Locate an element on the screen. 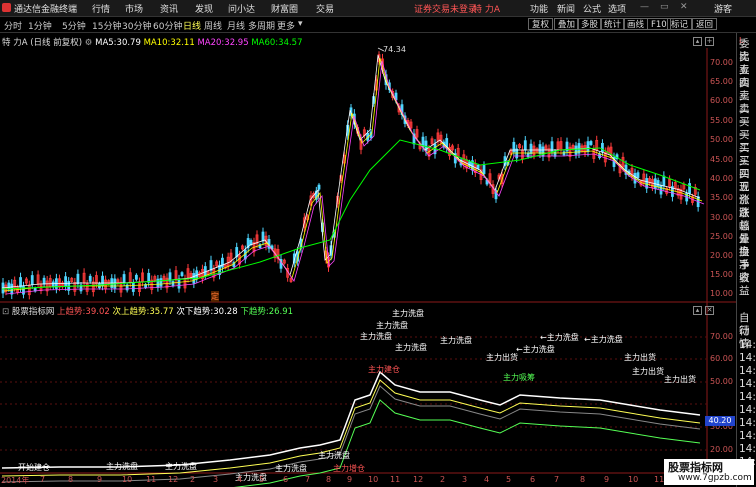  sub-close-icon: ✕ is located at coordinates (709, 310).